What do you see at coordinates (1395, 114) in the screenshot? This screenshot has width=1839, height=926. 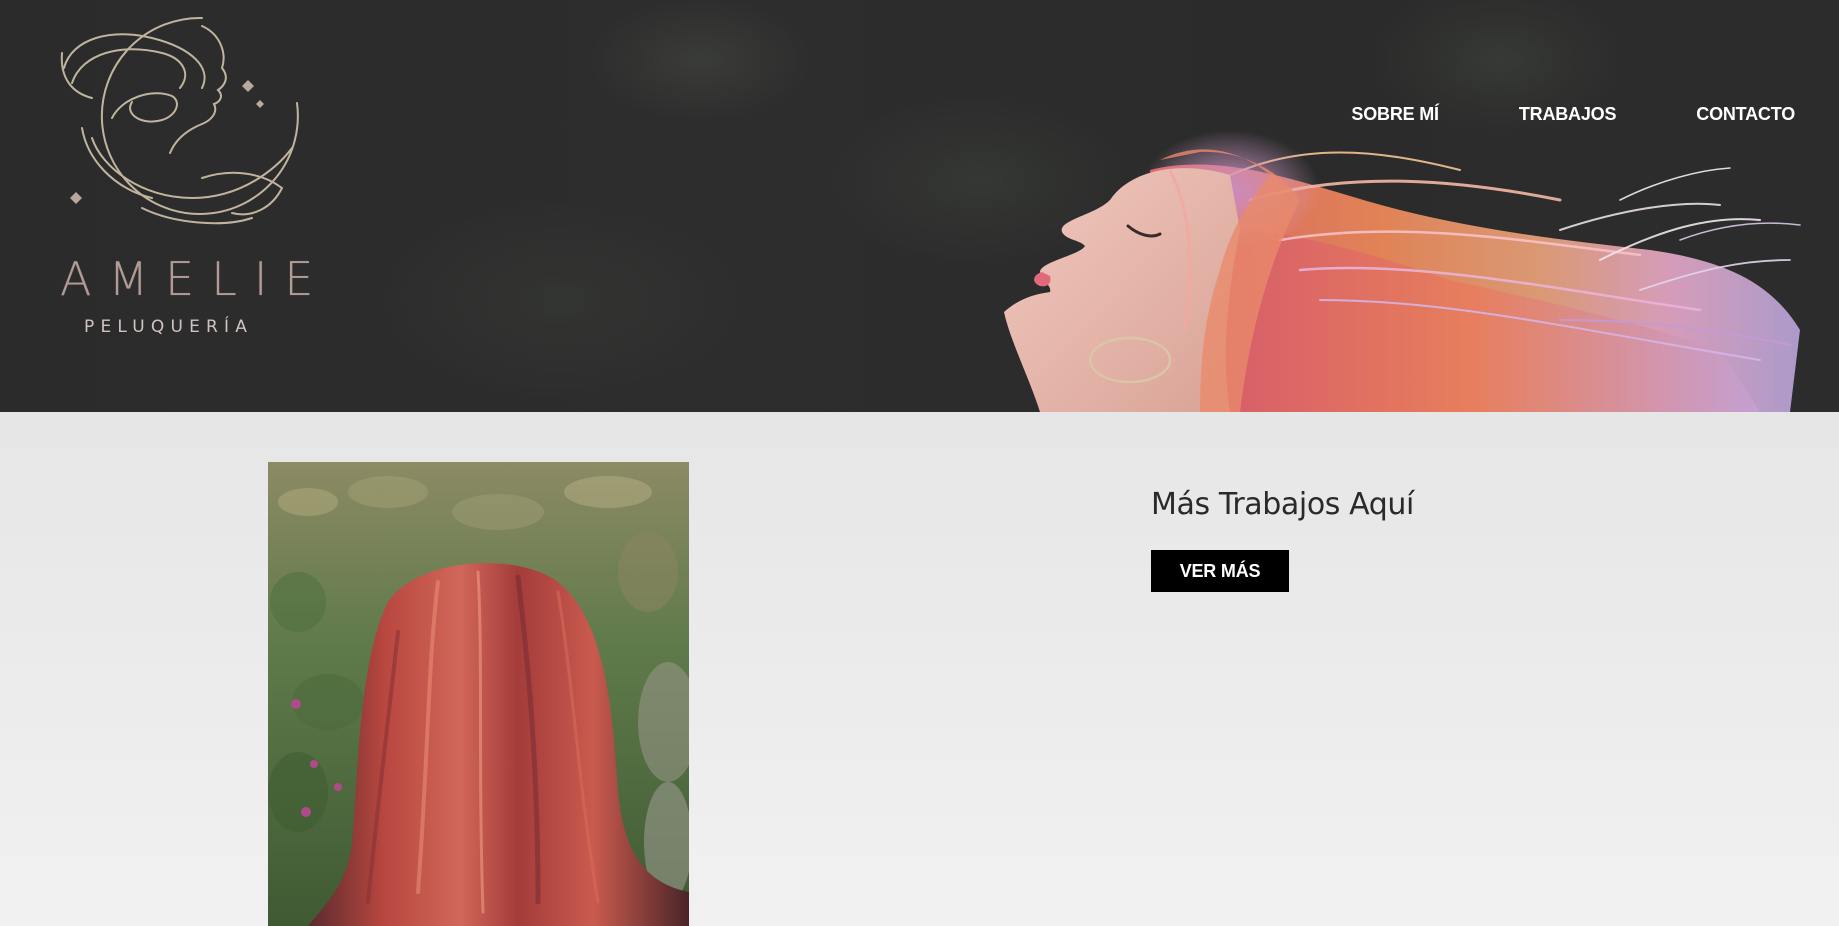 I see `nav-link-sobre-mi: SOBRE MÍ` at bounding box center [1395, 114].